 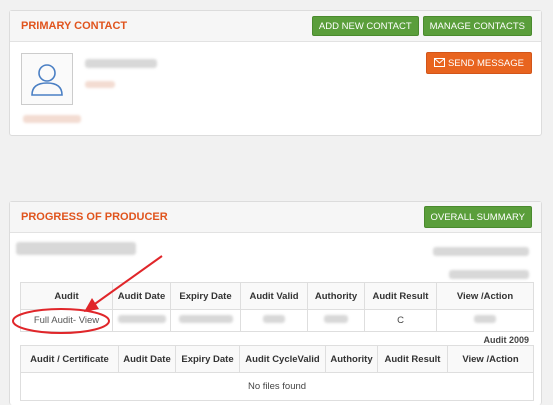 I want to click on authority-cell, so click(x=336, y=320).